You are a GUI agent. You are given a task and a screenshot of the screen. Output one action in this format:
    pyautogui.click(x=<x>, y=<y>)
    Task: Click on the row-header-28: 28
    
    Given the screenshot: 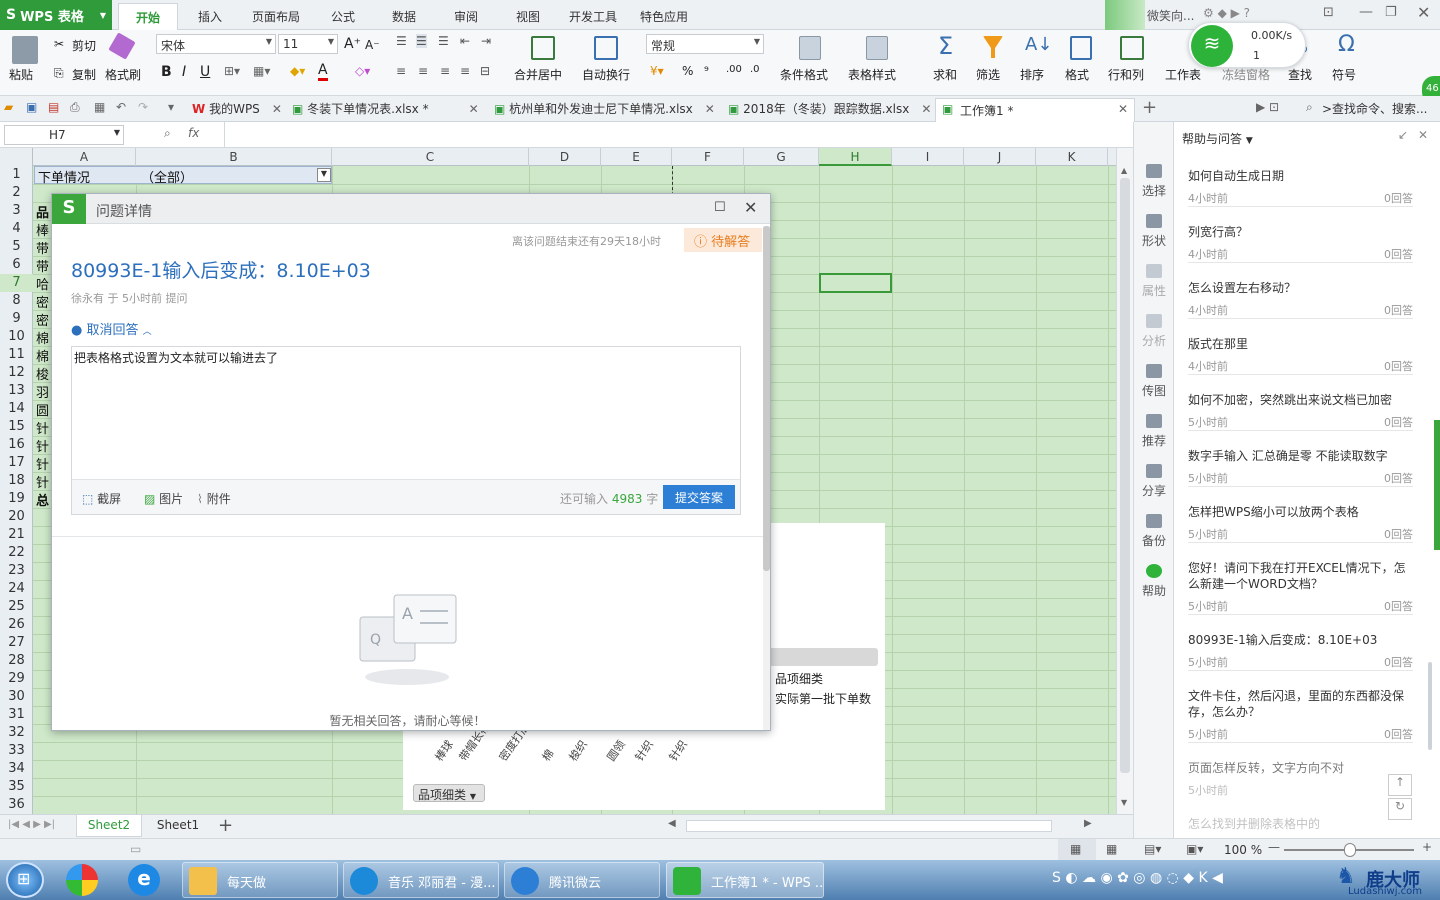 What is the action you would take?
    pyautogui.click(x=16, y=661)
    